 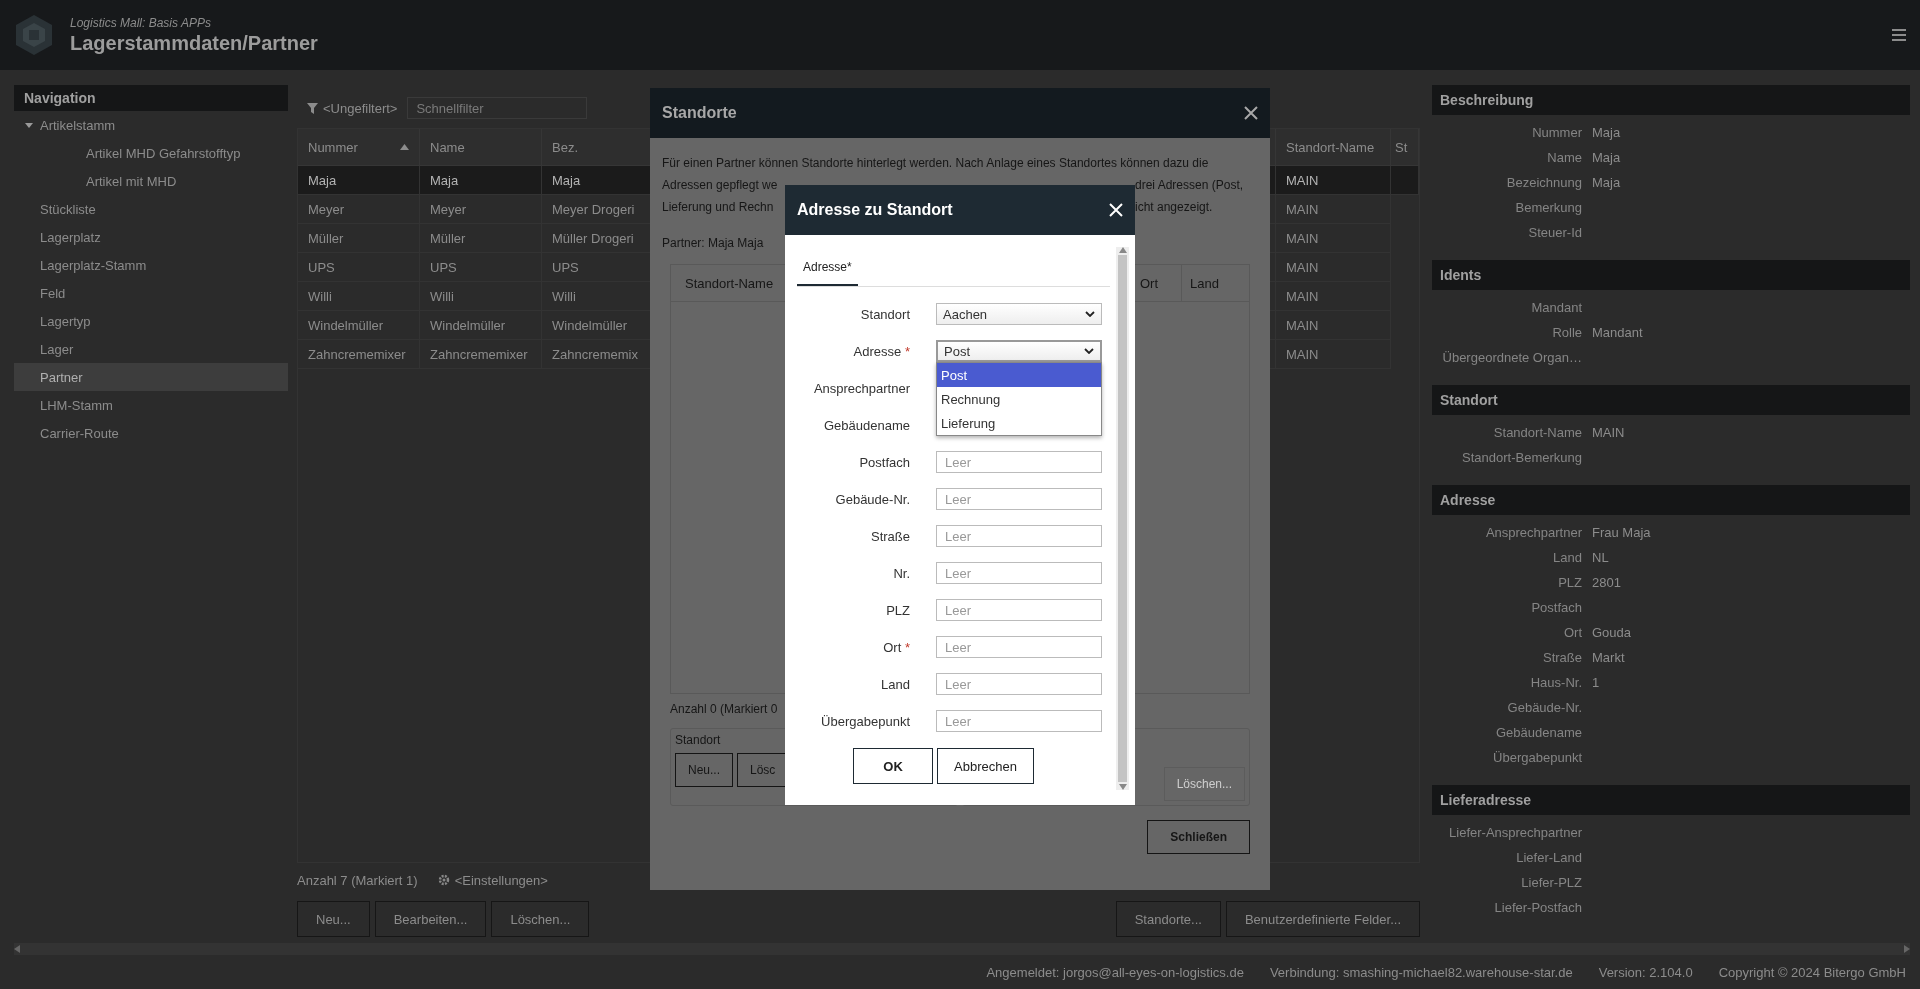 What do you see at coordinates (699, 113) in the screenshot?
I see `dialog-title: Standorte` at bounding box center [699, 113].